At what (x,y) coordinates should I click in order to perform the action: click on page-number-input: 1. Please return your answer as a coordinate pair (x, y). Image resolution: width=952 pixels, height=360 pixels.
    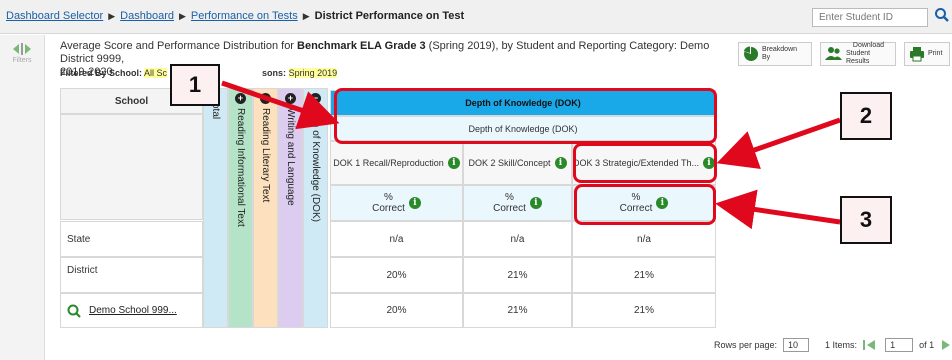
    Looking at the image, I should click on (899, 345).